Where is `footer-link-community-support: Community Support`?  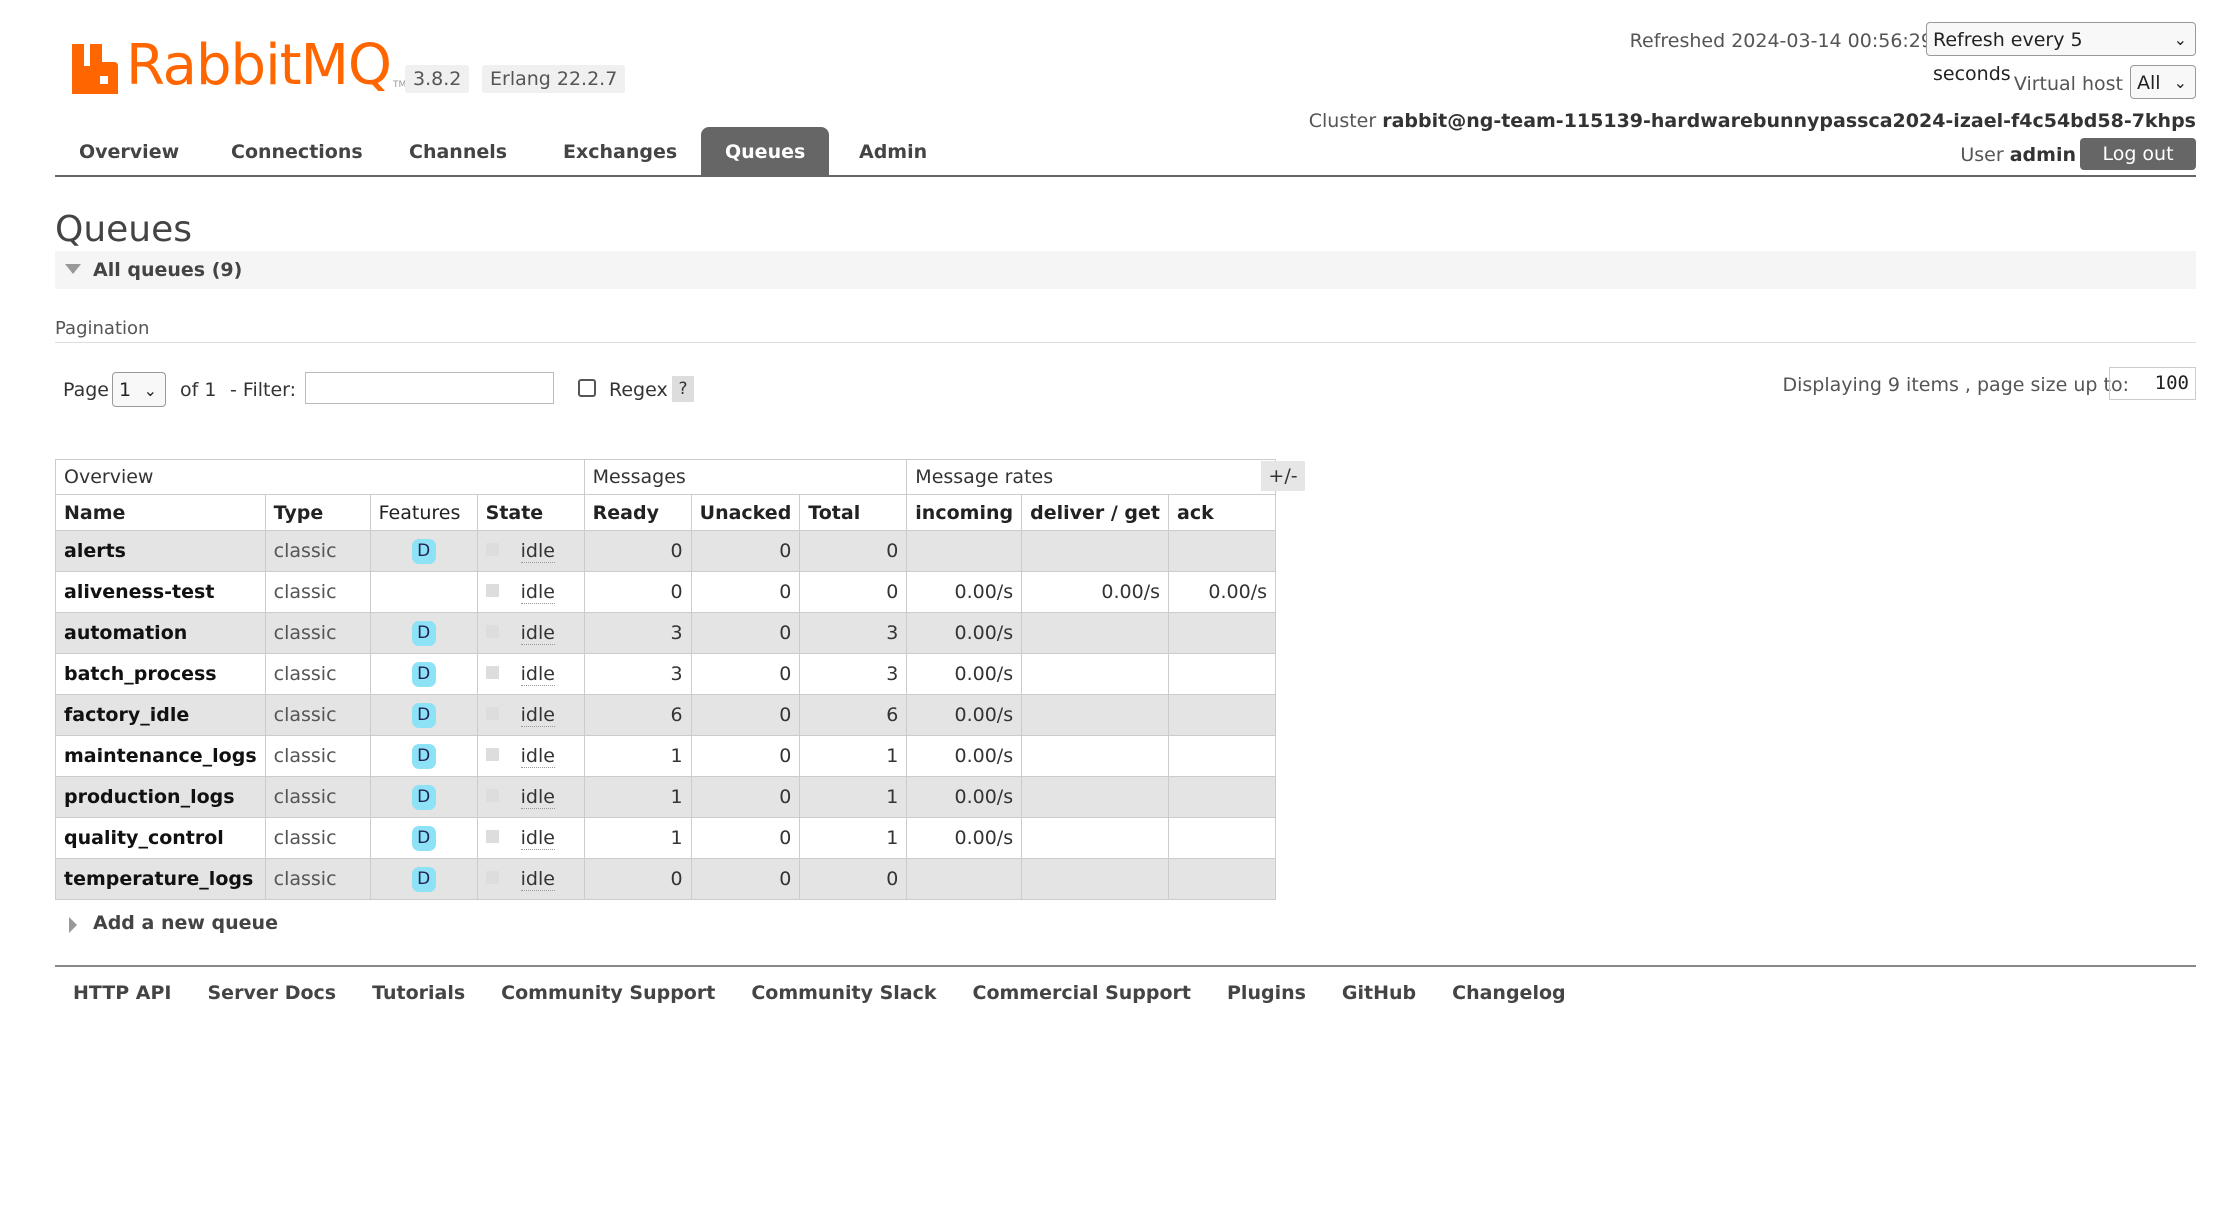 footer-link-community-support: Community Support is located at coordinates (608, 993).